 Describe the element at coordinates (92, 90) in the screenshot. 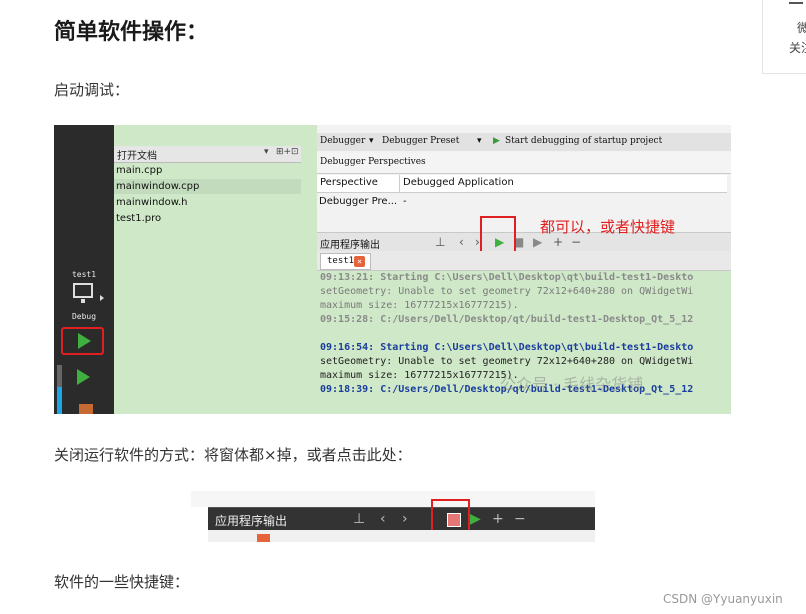

I see `para-start-debug: 启动调试：` at that location.